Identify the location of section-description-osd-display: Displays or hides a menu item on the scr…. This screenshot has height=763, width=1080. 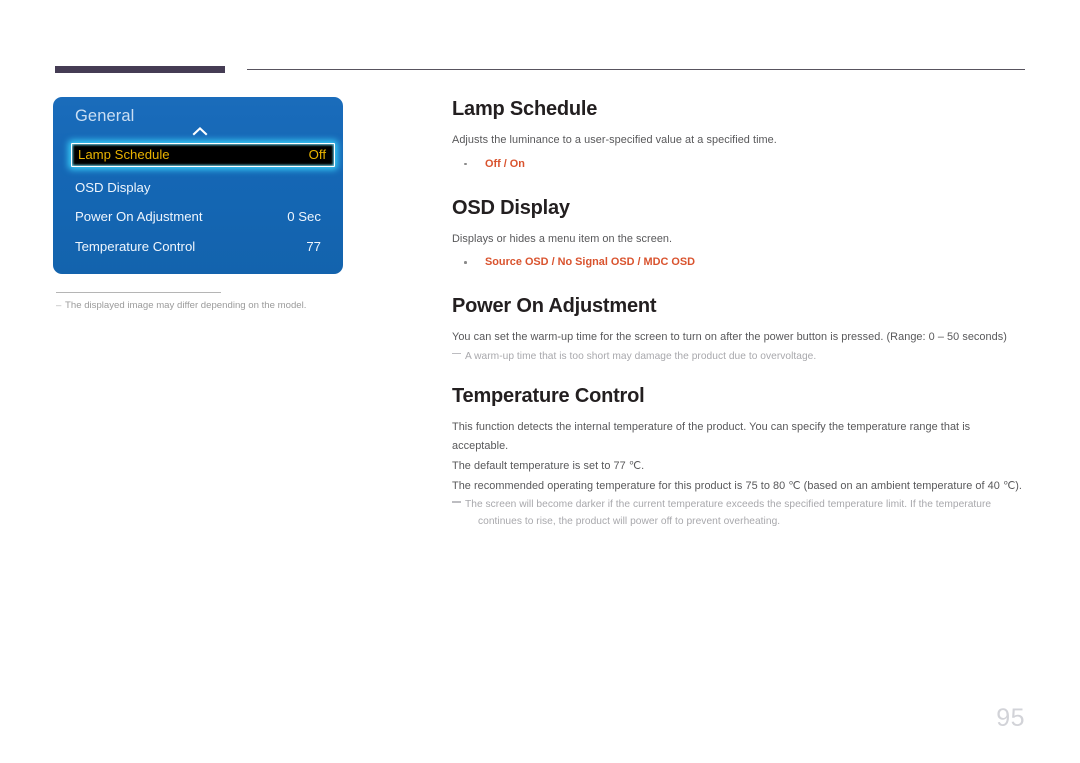
(562, 238).